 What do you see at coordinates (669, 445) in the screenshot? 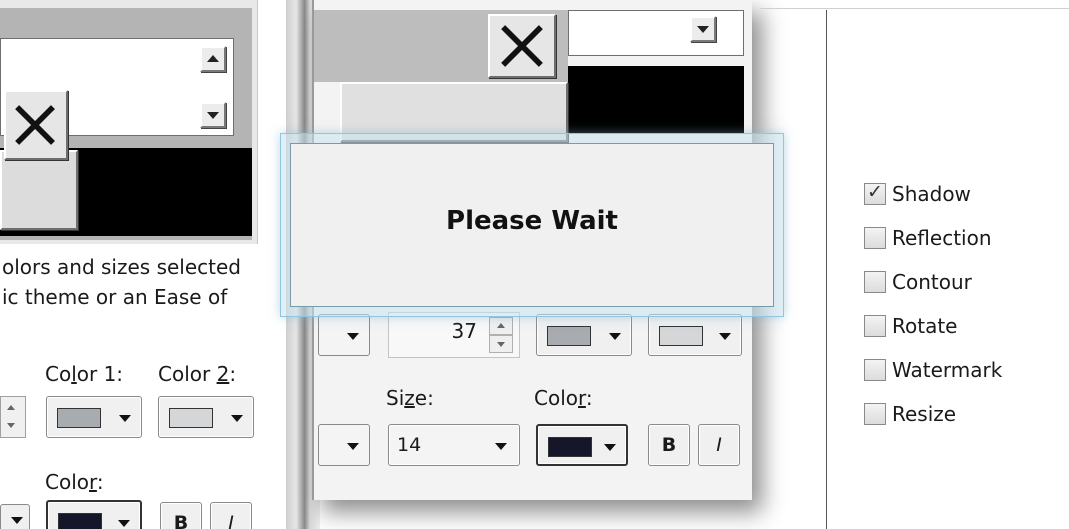
I see `middle-bold-button: B` at bounding box center [669, 445].